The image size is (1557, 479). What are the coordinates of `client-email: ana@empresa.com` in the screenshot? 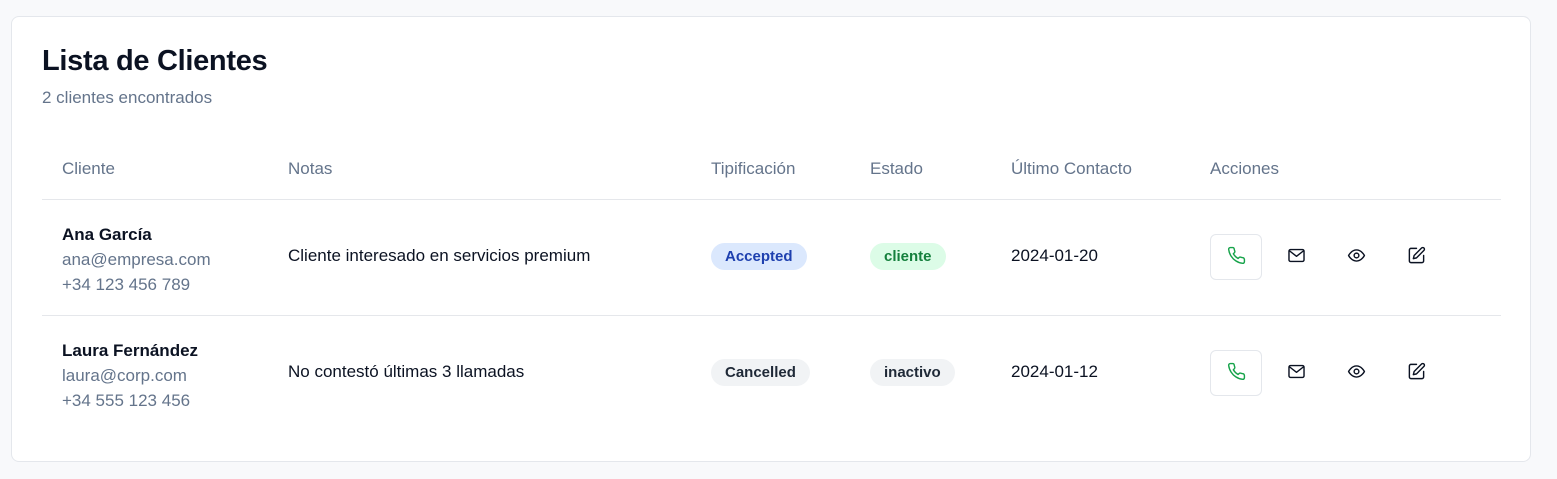 It's located at (136, 259).